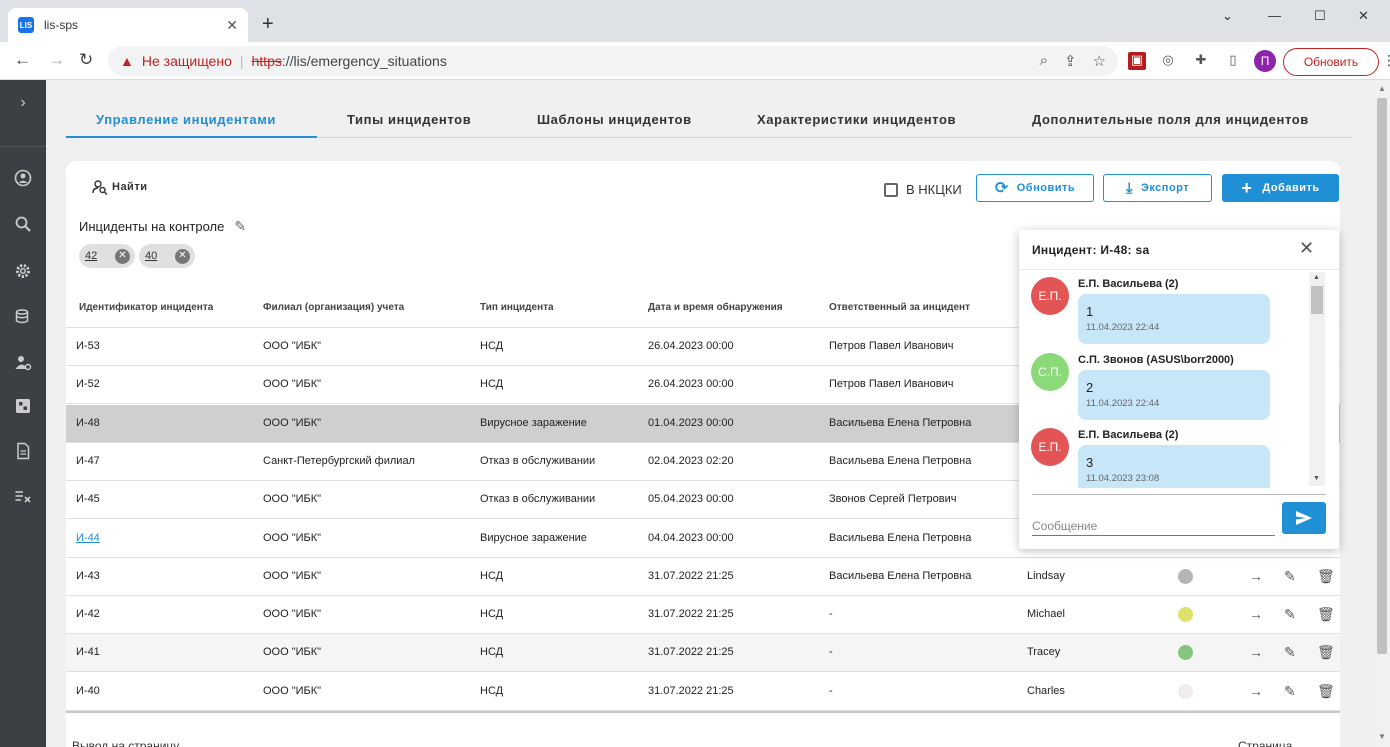 This screenshot has width=1390, height=747. I want to click on extension-red-icon: ▣, so click(1137, 61).